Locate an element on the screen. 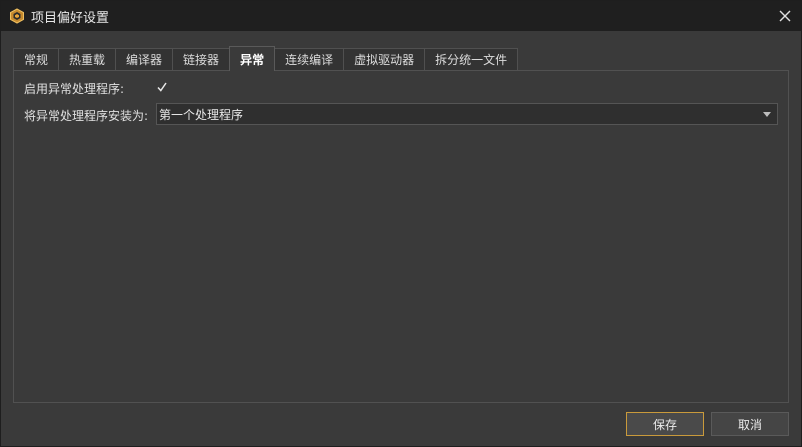 Image resolution: width=802 pixels, height=447 pixels. tab-virtual-drive: 虚拟驱动器 is located at coordinates (384, 59).